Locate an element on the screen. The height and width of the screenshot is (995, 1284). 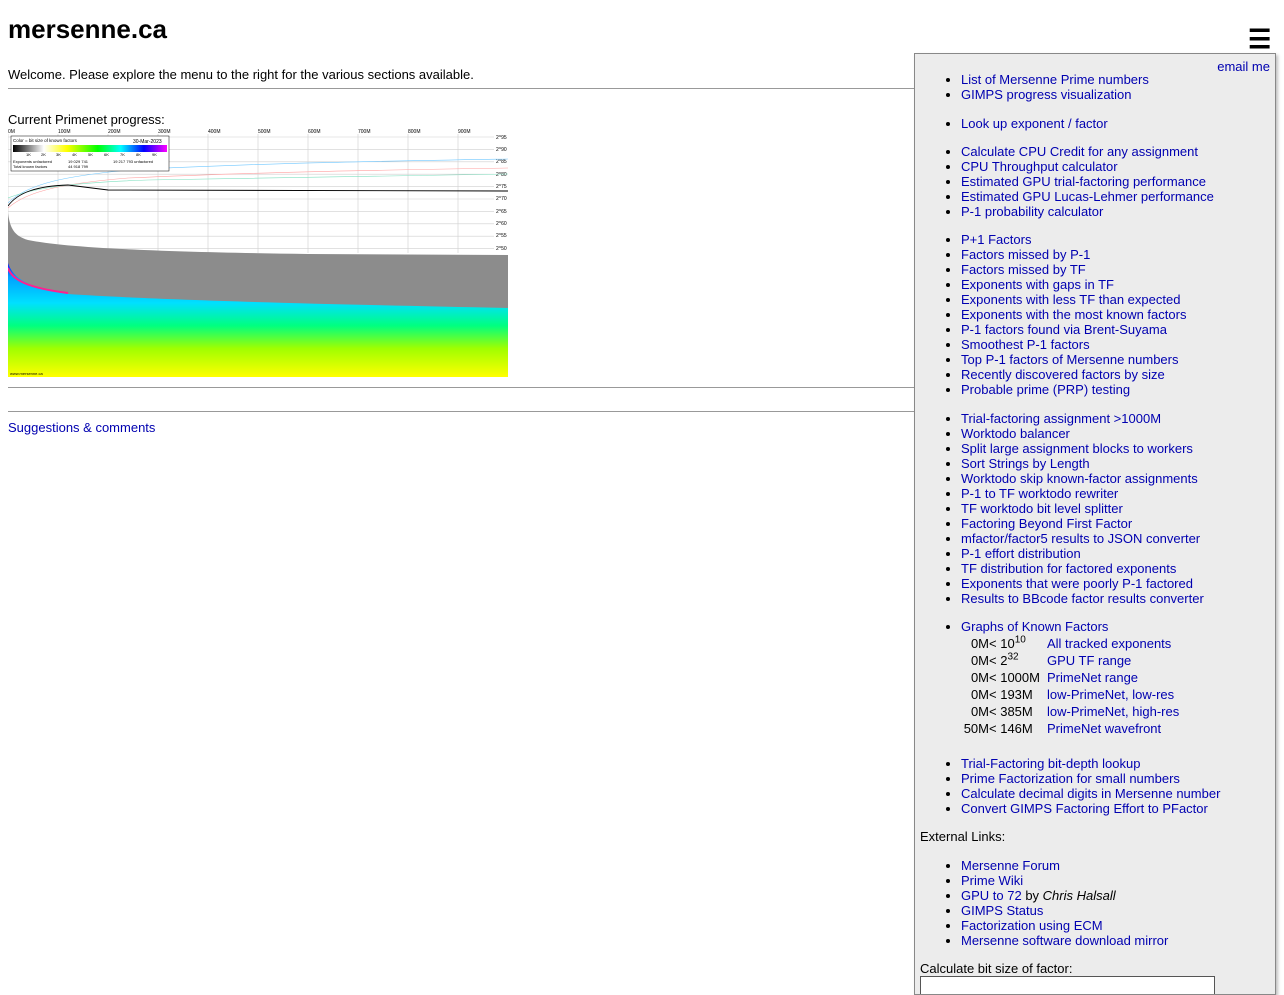
menu-link: TF worktodo bit level splitter is located at coordinates (1042, 508).